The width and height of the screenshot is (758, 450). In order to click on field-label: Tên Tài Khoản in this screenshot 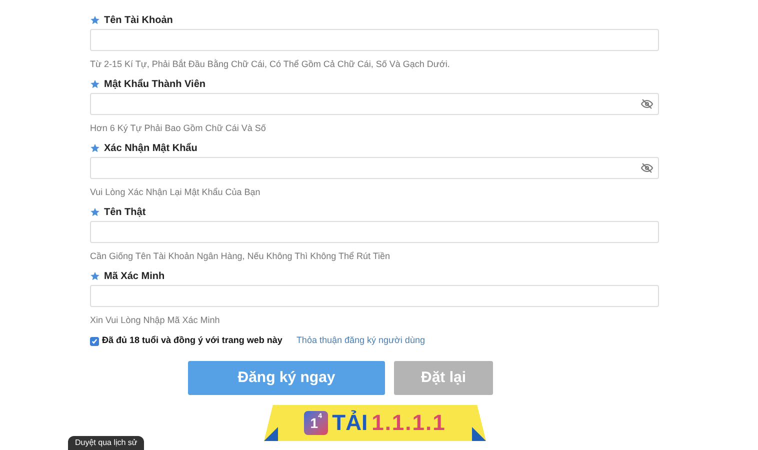, I will do `click(138, 21)`.